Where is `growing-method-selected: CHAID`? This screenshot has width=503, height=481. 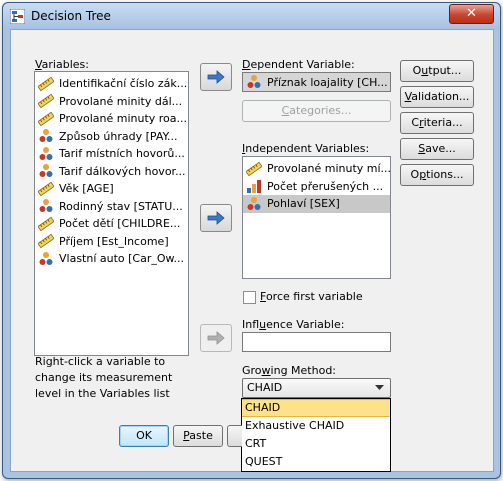
growing-method-selected: CHAID is located at coordinates (265, 387).